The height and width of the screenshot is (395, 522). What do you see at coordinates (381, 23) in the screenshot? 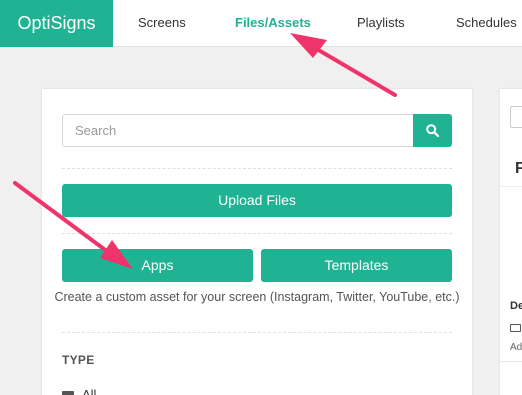
I see `nav-item-playlists: Playlists` at bounding box center [381, 23].